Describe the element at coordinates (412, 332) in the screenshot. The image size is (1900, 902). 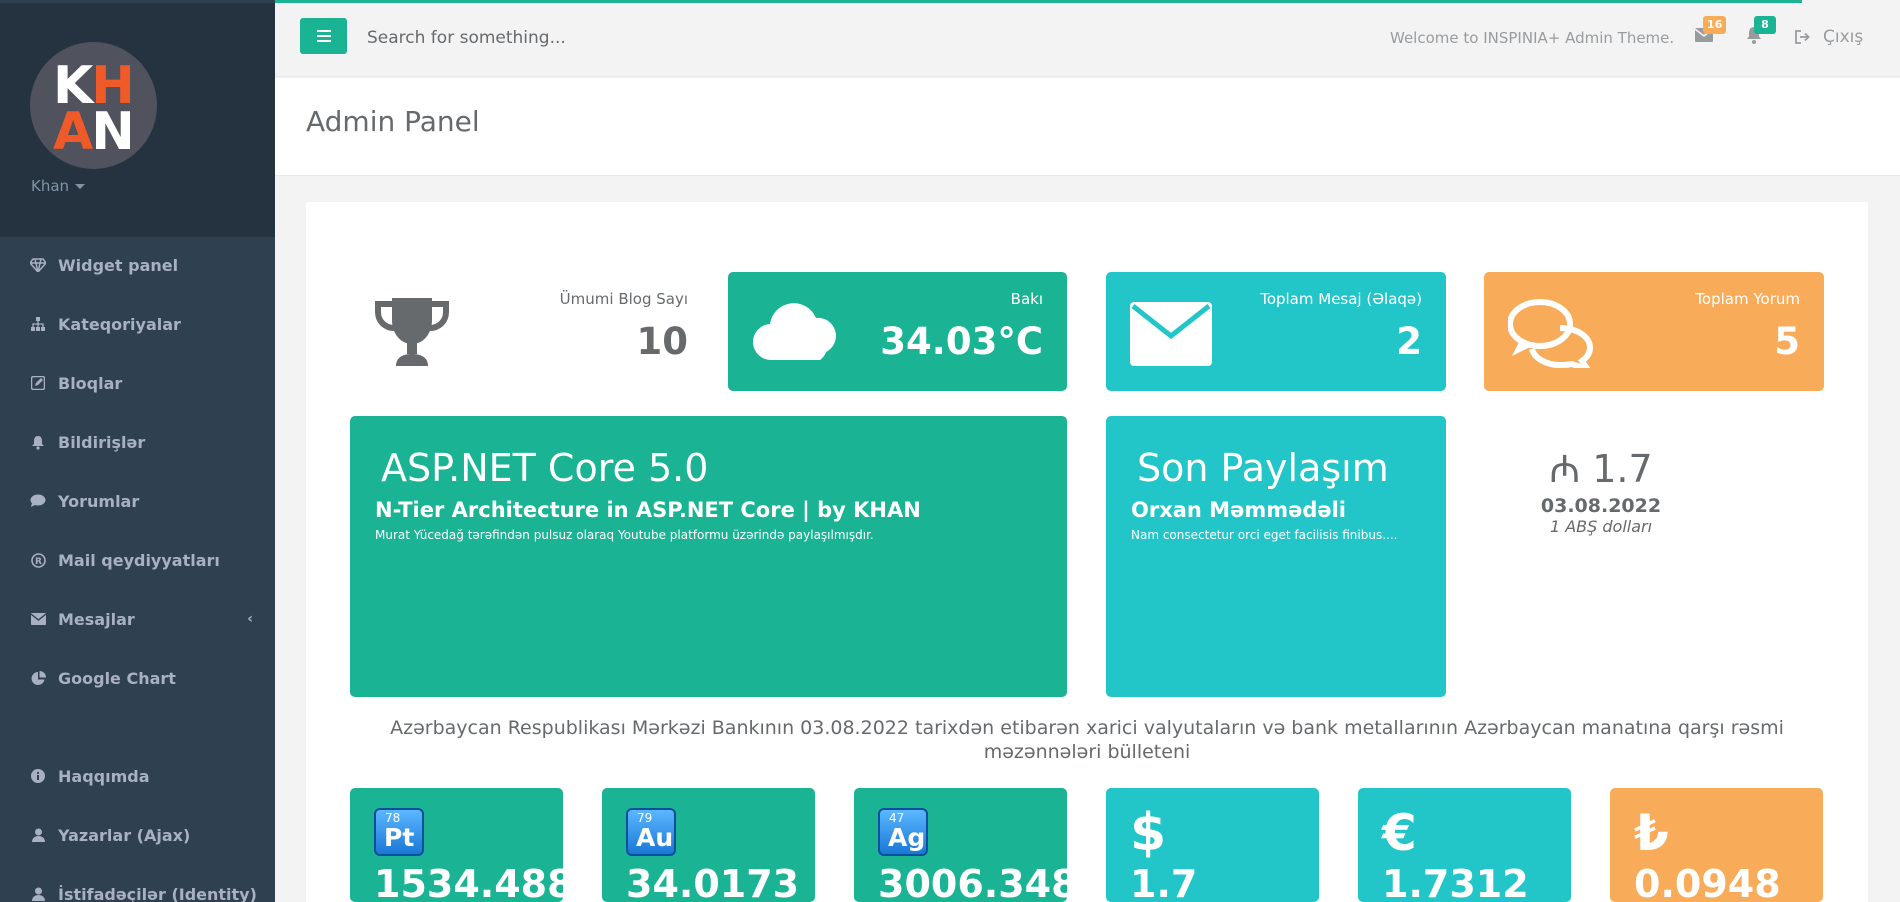
I see `trophy-icon` at that location.